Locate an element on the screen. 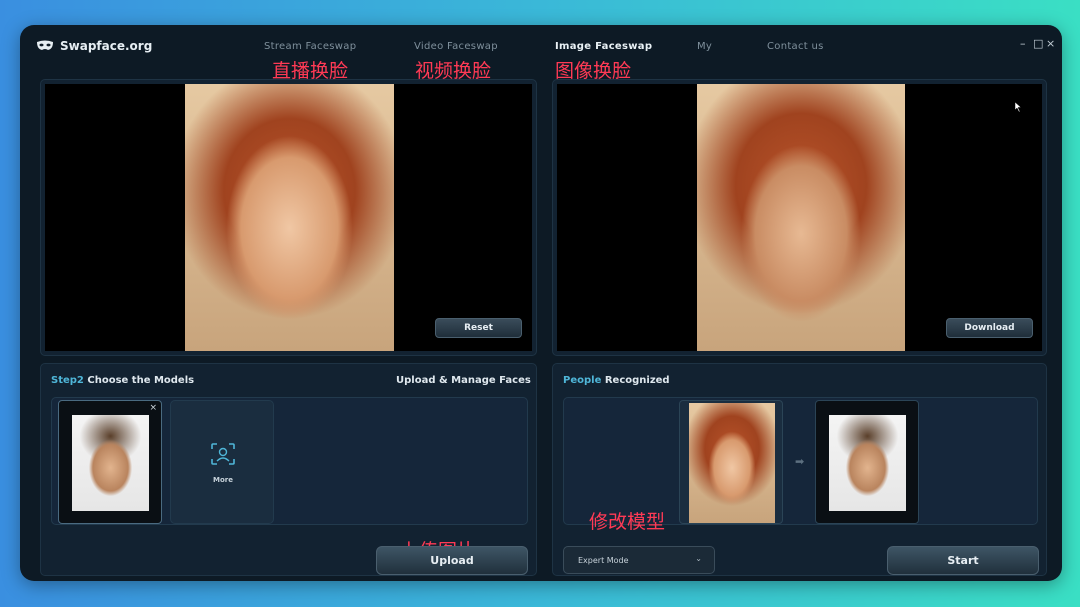 This screenshot has height=607, width=1080. recognized-panel-title: People Recognized is located at coordinates (616, 380).